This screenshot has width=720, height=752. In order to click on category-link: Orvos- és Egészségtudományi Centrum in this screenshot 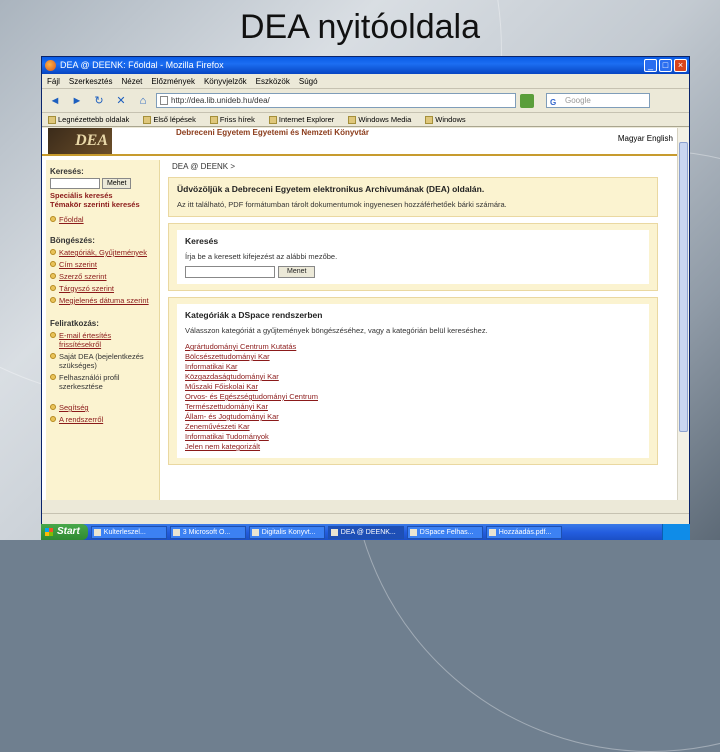, I will do `click(413, 397)`.